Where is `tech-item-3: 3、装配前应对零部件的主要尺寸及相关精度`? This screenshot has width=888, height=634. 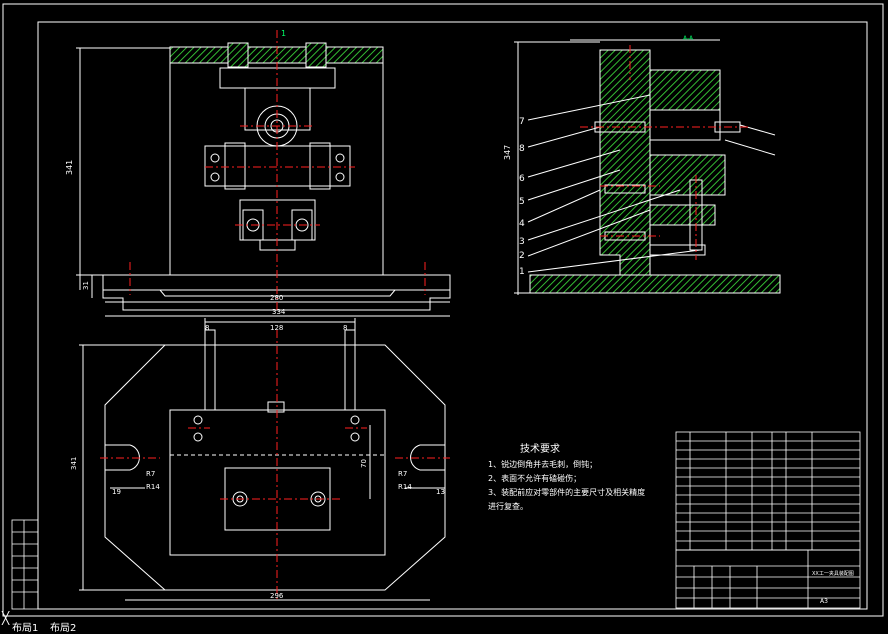 tech-item-3: 3、装配前应对零部件的主要尺寸及相关精度 is located at coordinates (566, 492).